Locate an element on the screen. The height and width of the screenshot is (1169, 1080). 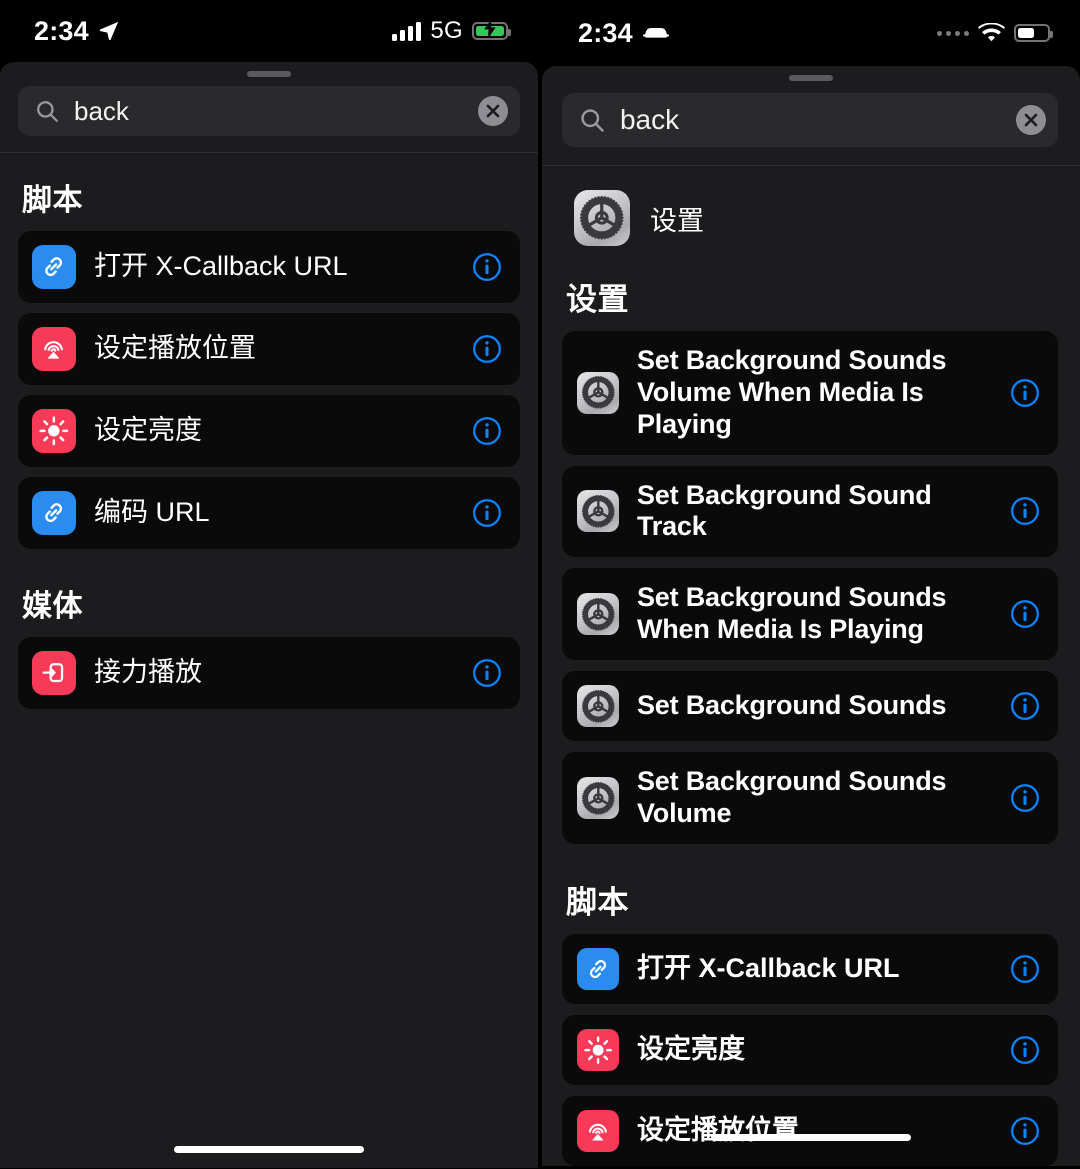
status-bar-right-group: 5G is located at coordinates (451, 31).